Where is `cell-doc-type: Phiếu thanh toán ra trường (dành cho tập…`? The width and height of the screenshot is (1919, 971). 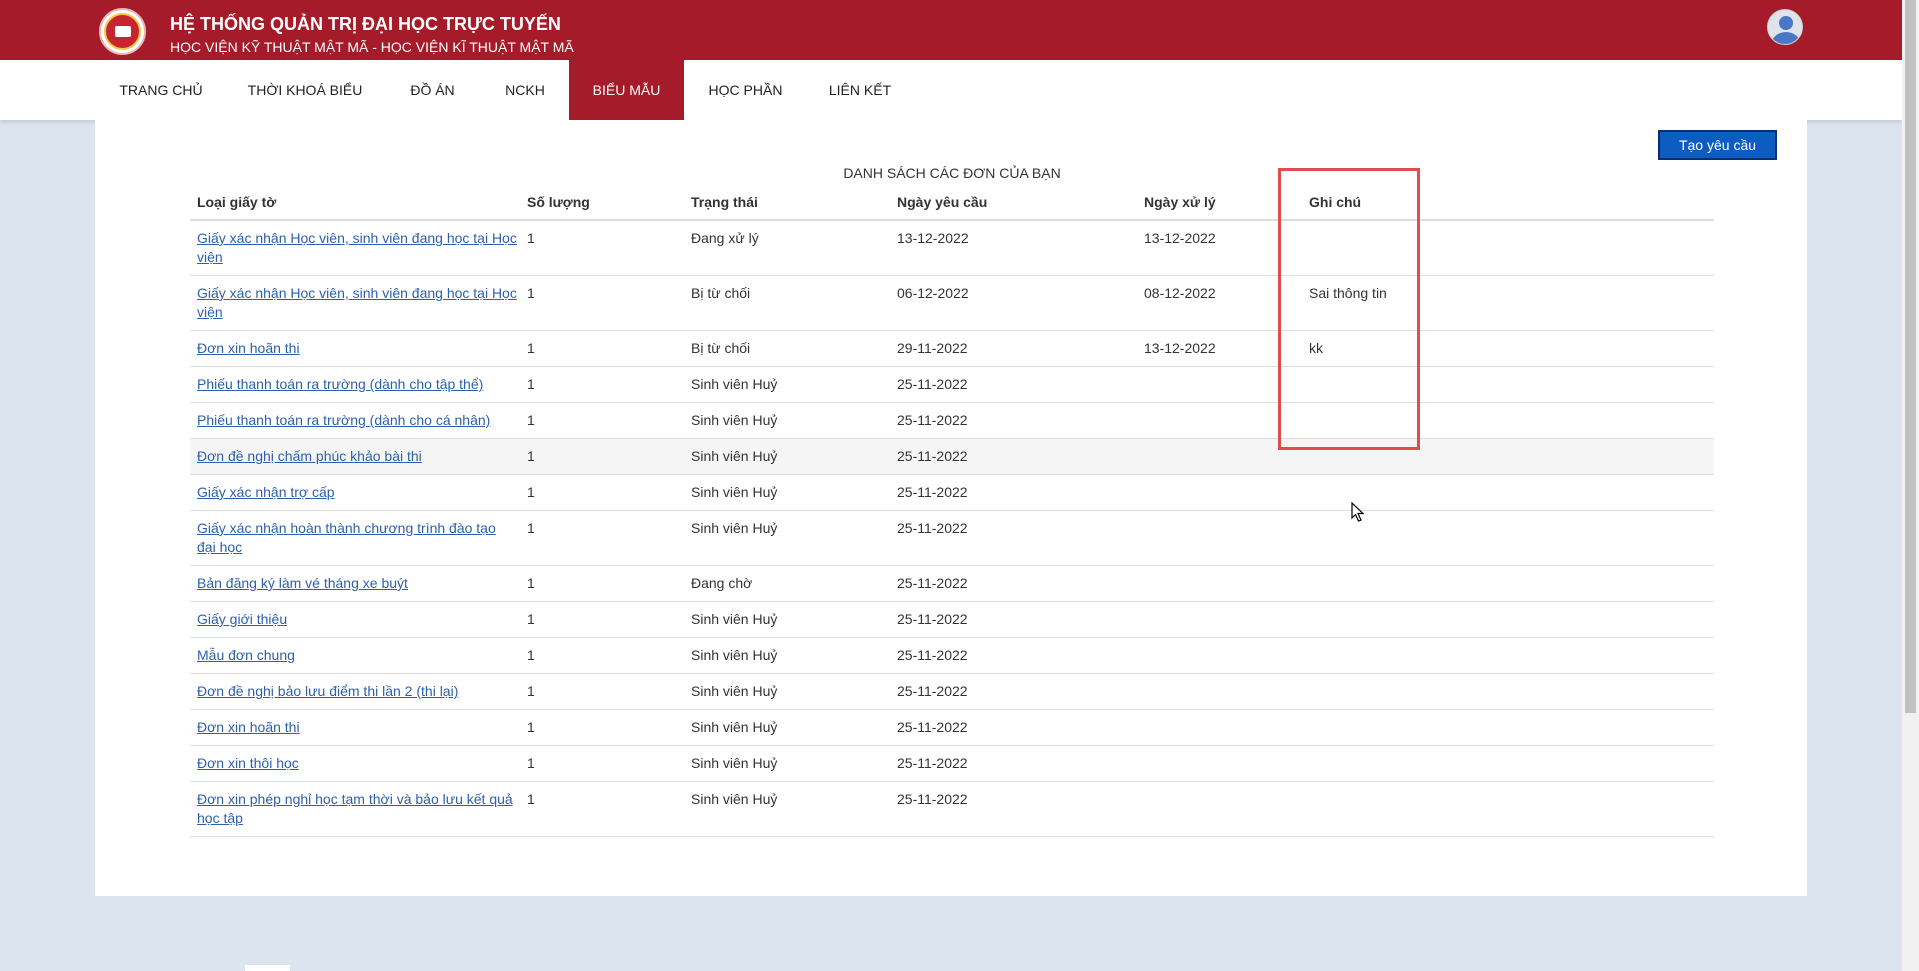 cell-doc-type: Phiếu thanh toán ra trường (dành cho tập… is located at coordinates (357, 384).